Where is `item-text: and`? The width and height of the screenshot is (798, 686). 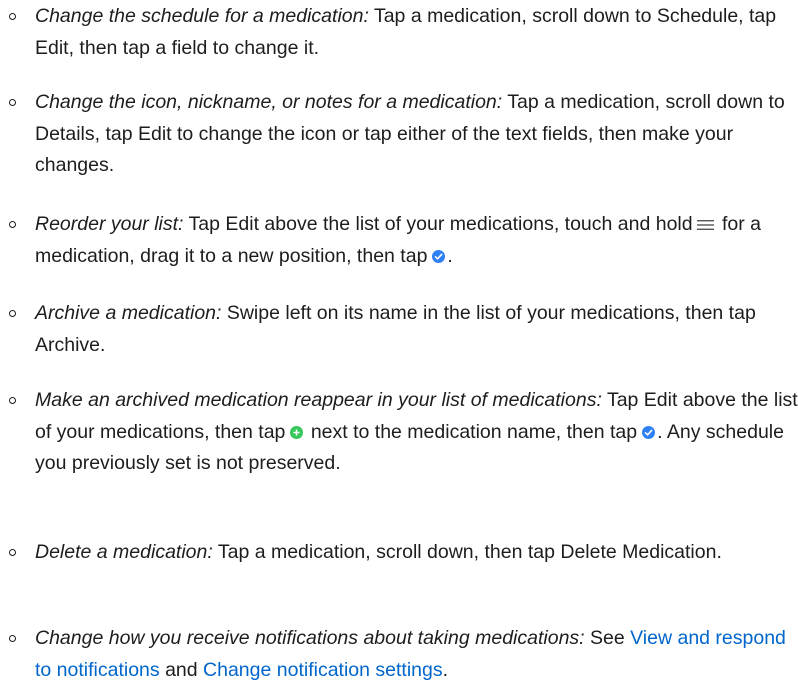
item-text: and is located at coordinates (181, 669).